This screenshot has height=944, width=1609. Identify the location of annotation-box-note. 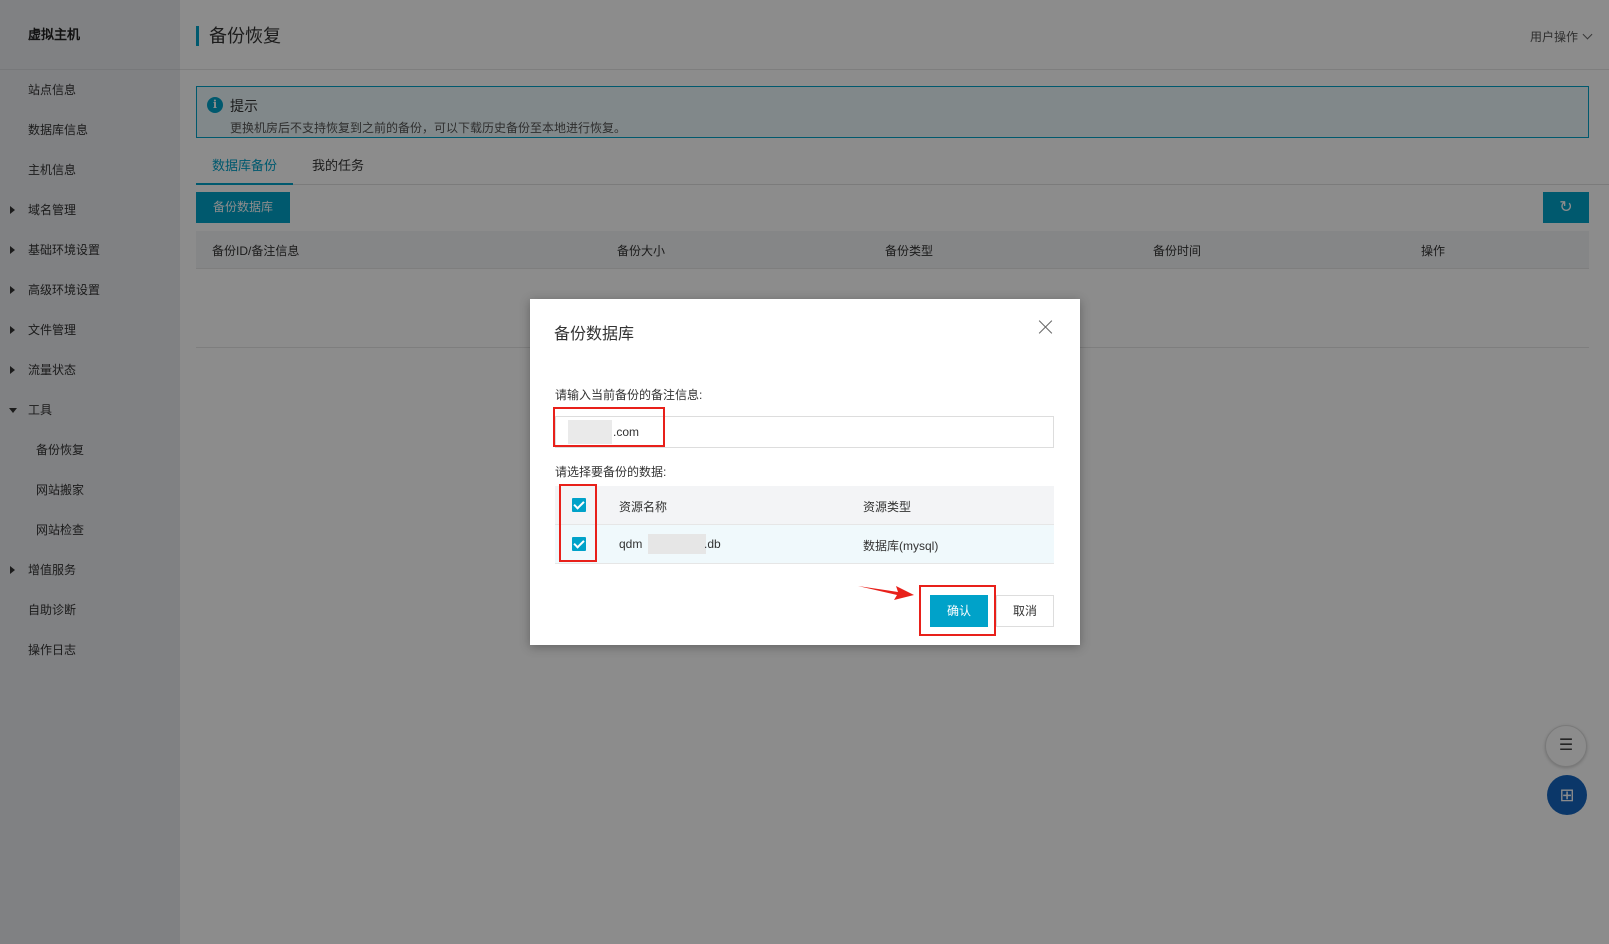
(609, 427).